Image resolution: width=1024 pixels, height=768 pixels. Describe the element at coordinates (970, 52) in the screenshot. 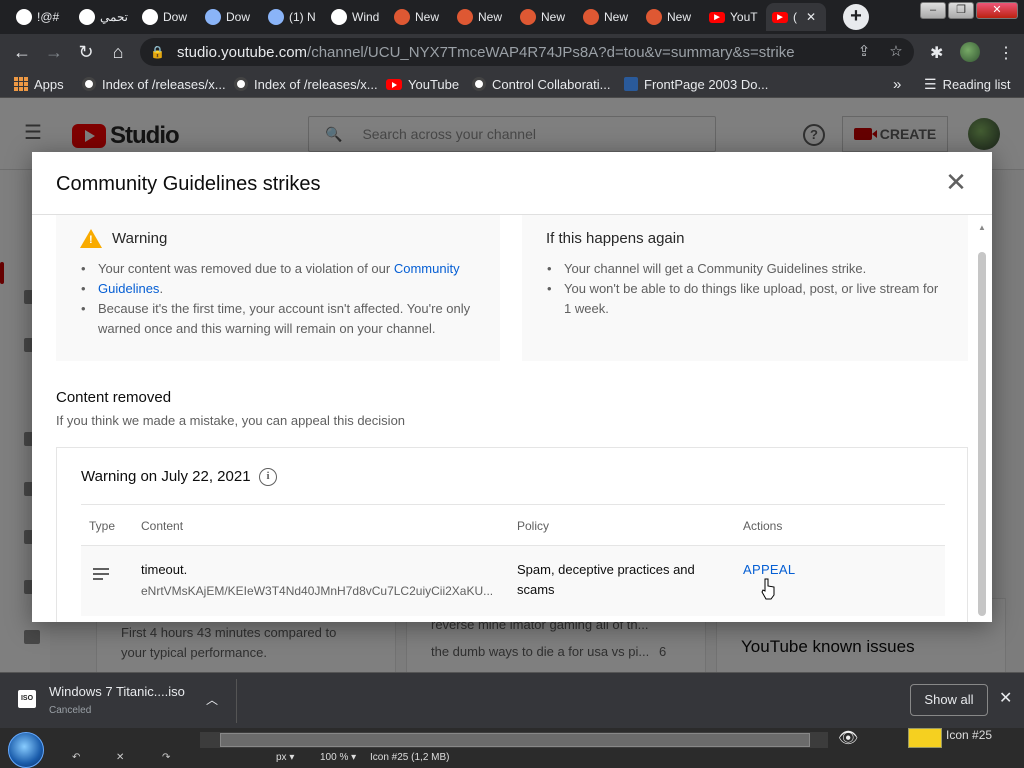

I see `profile-avatar` at that location.